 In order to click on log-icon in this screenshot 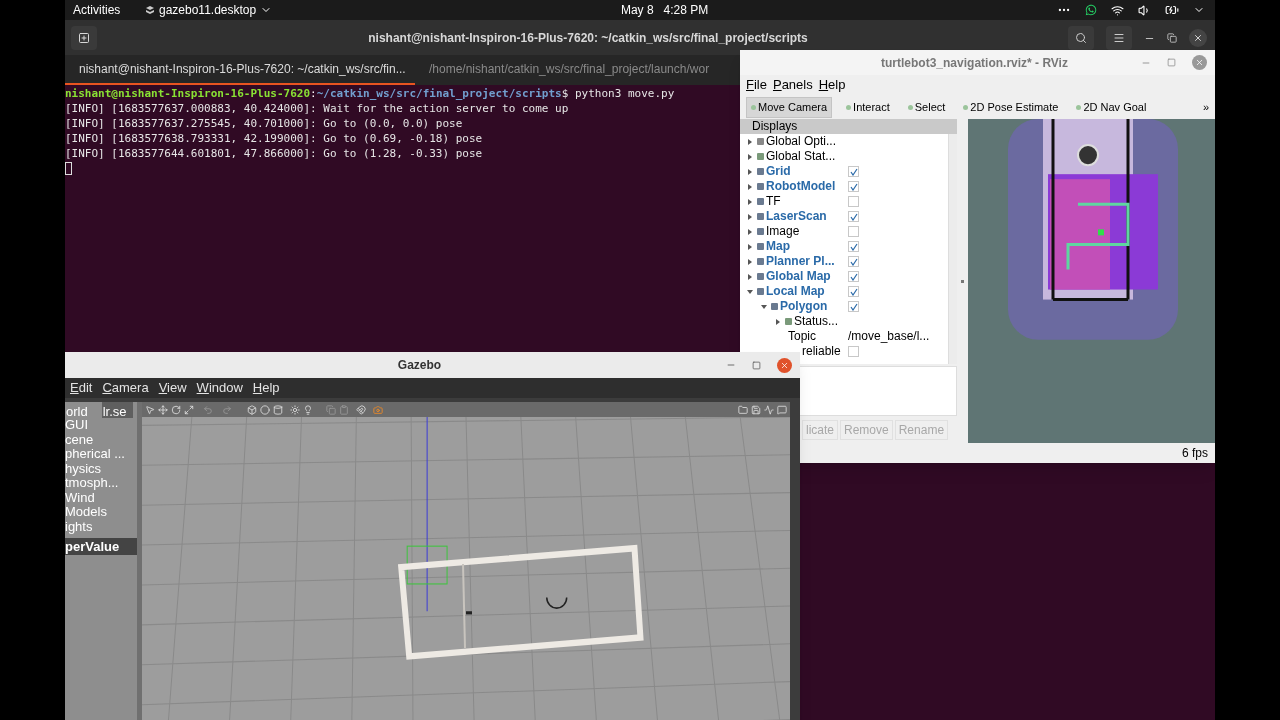, I will do `click(782, 409)`.